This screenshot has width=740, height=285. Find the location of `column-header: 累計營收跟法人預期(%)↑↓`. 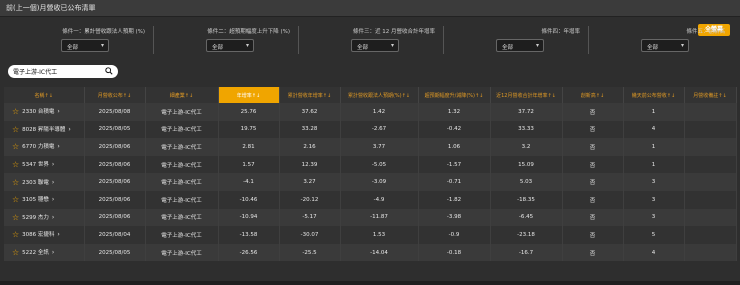

column-header: 累計營收跟法人預期(%)↑↓ is located at coordinates (379, 95).